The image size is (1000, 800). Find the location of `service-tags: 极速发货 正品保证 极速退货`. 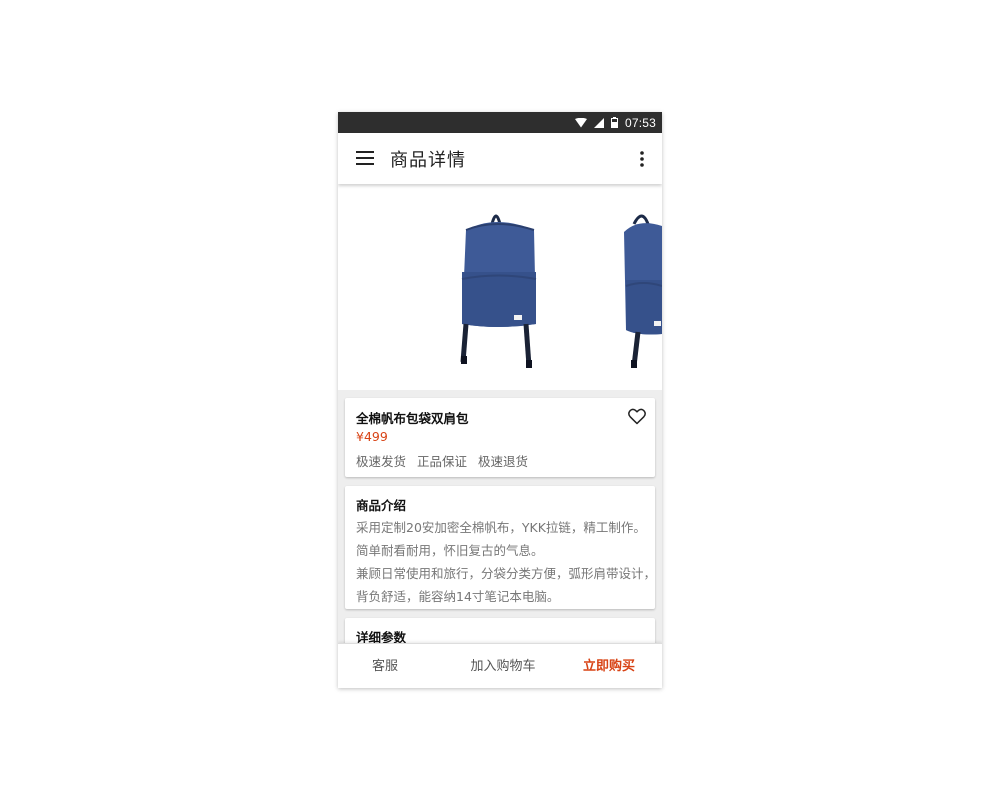

service-tags: 极速发货 正品保证 极速退货 is located at coordinates (442, 460).